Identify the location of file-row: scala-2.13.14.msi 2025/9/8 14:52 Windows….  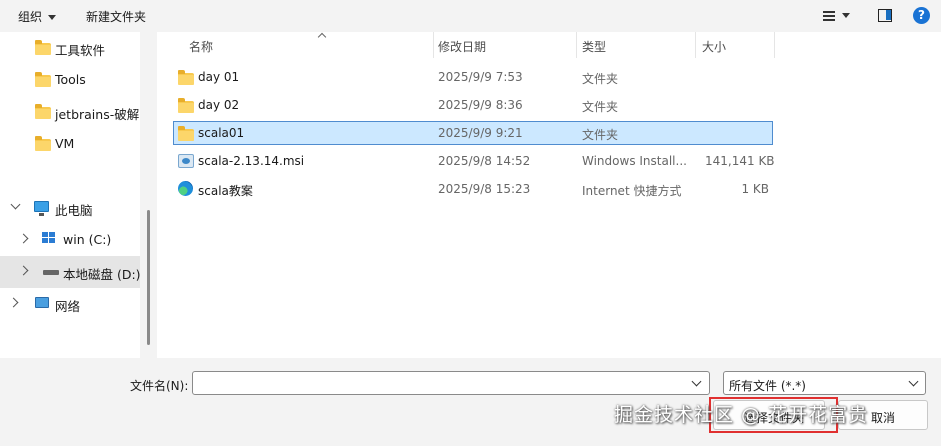
(474, 161).